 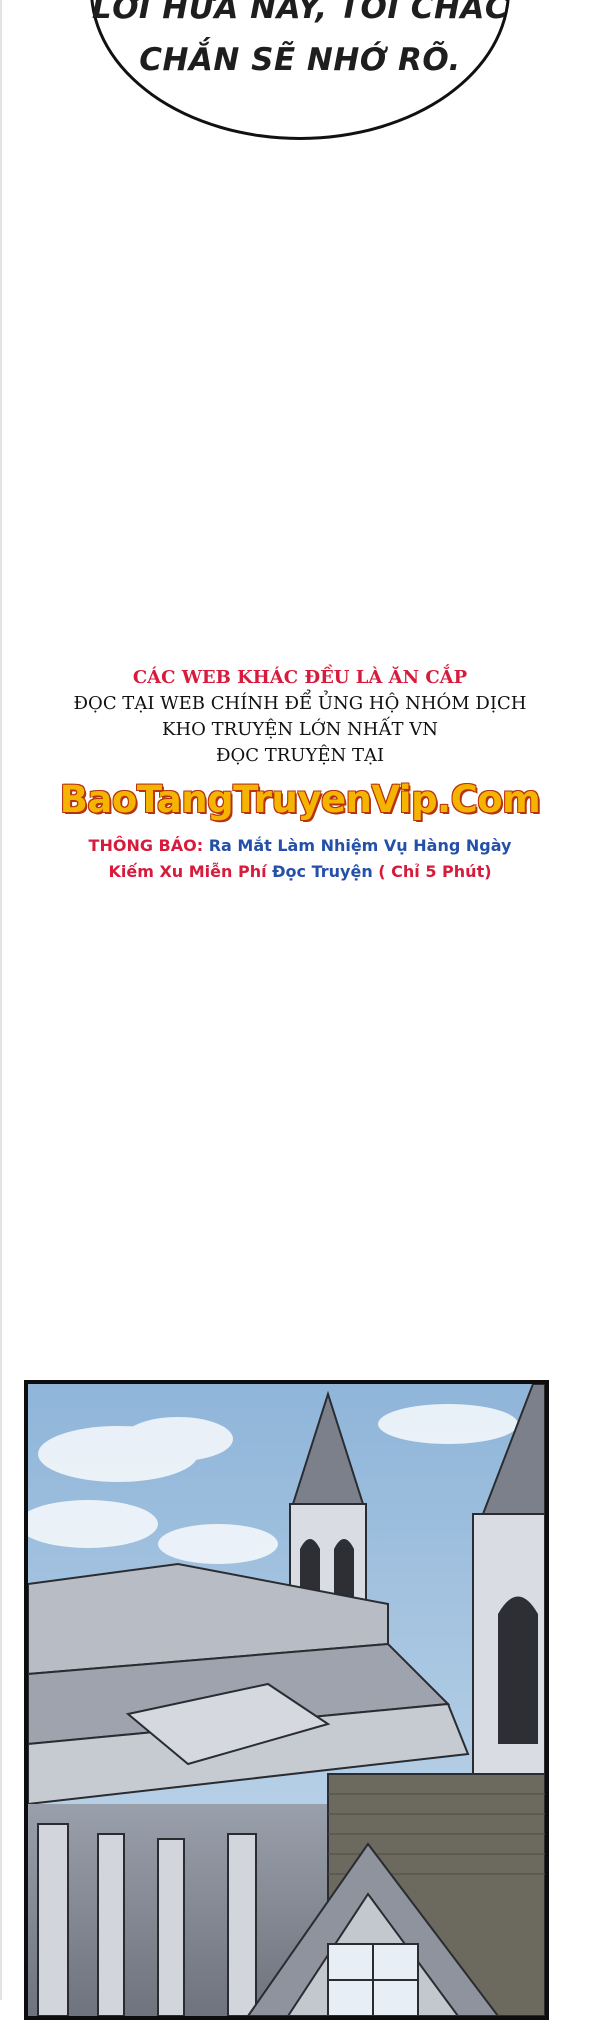 I want to click on announcement-free-coins: Kiếm Xu Miễn Phí, so click(x=187, y=871).